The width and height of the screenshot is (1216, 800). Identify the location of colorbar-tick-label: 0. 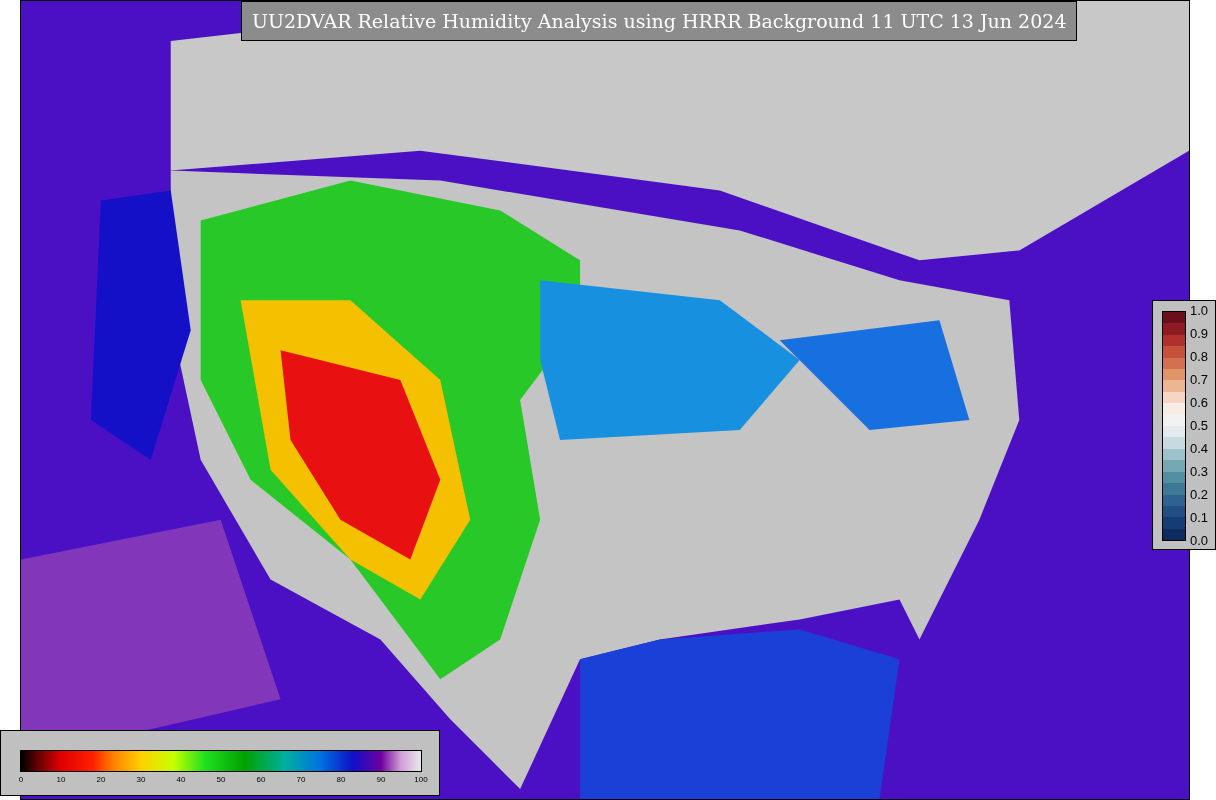
(21, 780).